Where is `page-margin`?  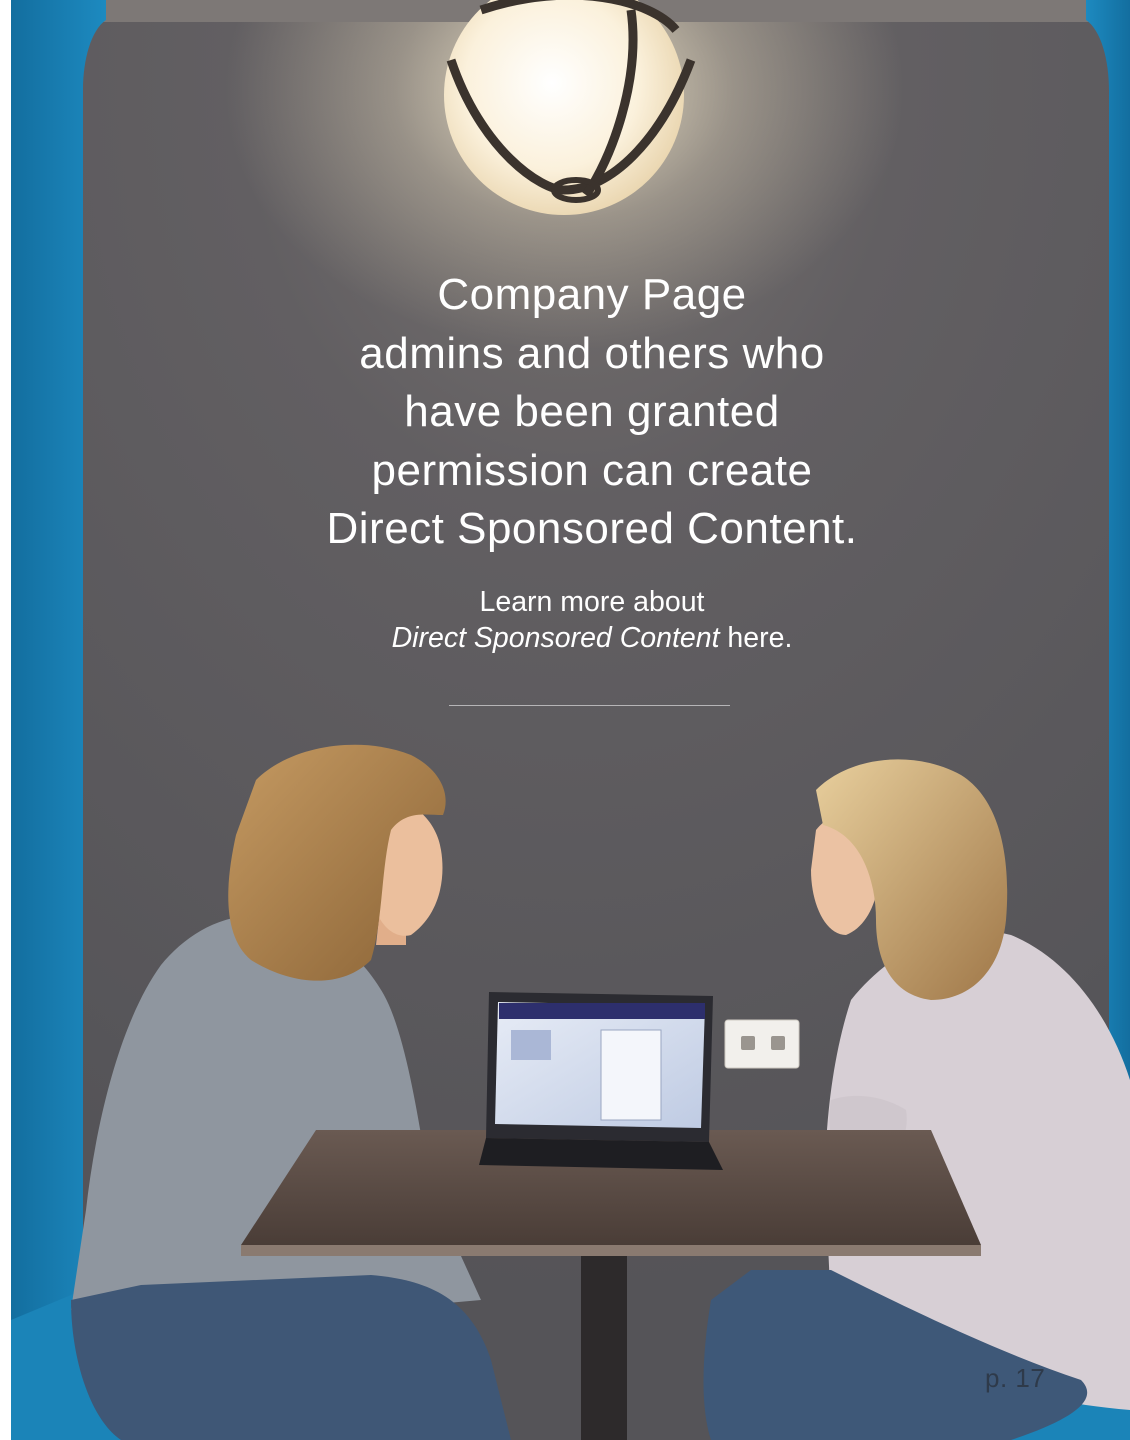
page-margin is located at coordinates (5, 720).